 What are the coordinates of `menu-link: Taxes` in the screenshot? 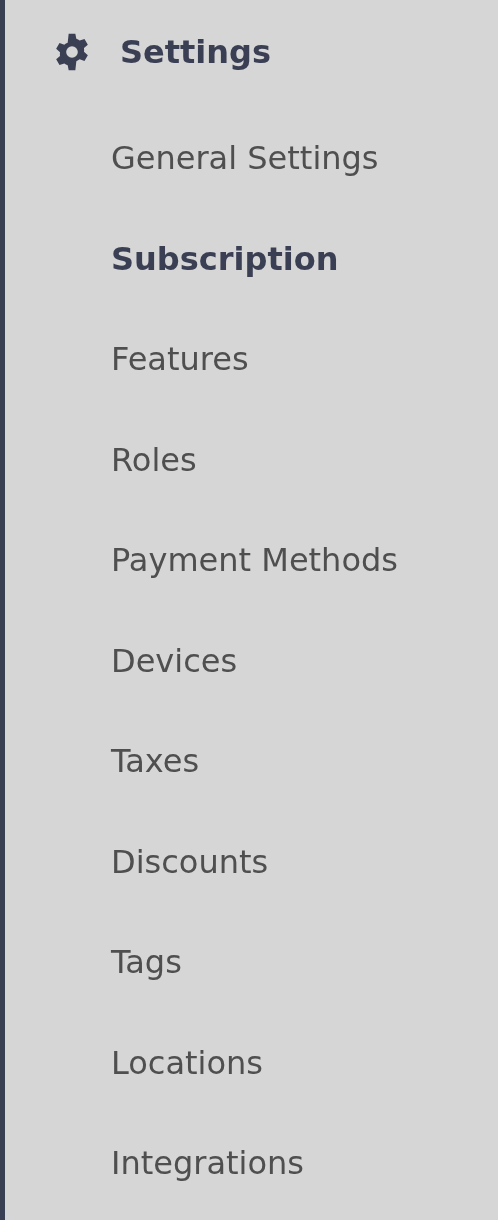 It's located at (155, 761).